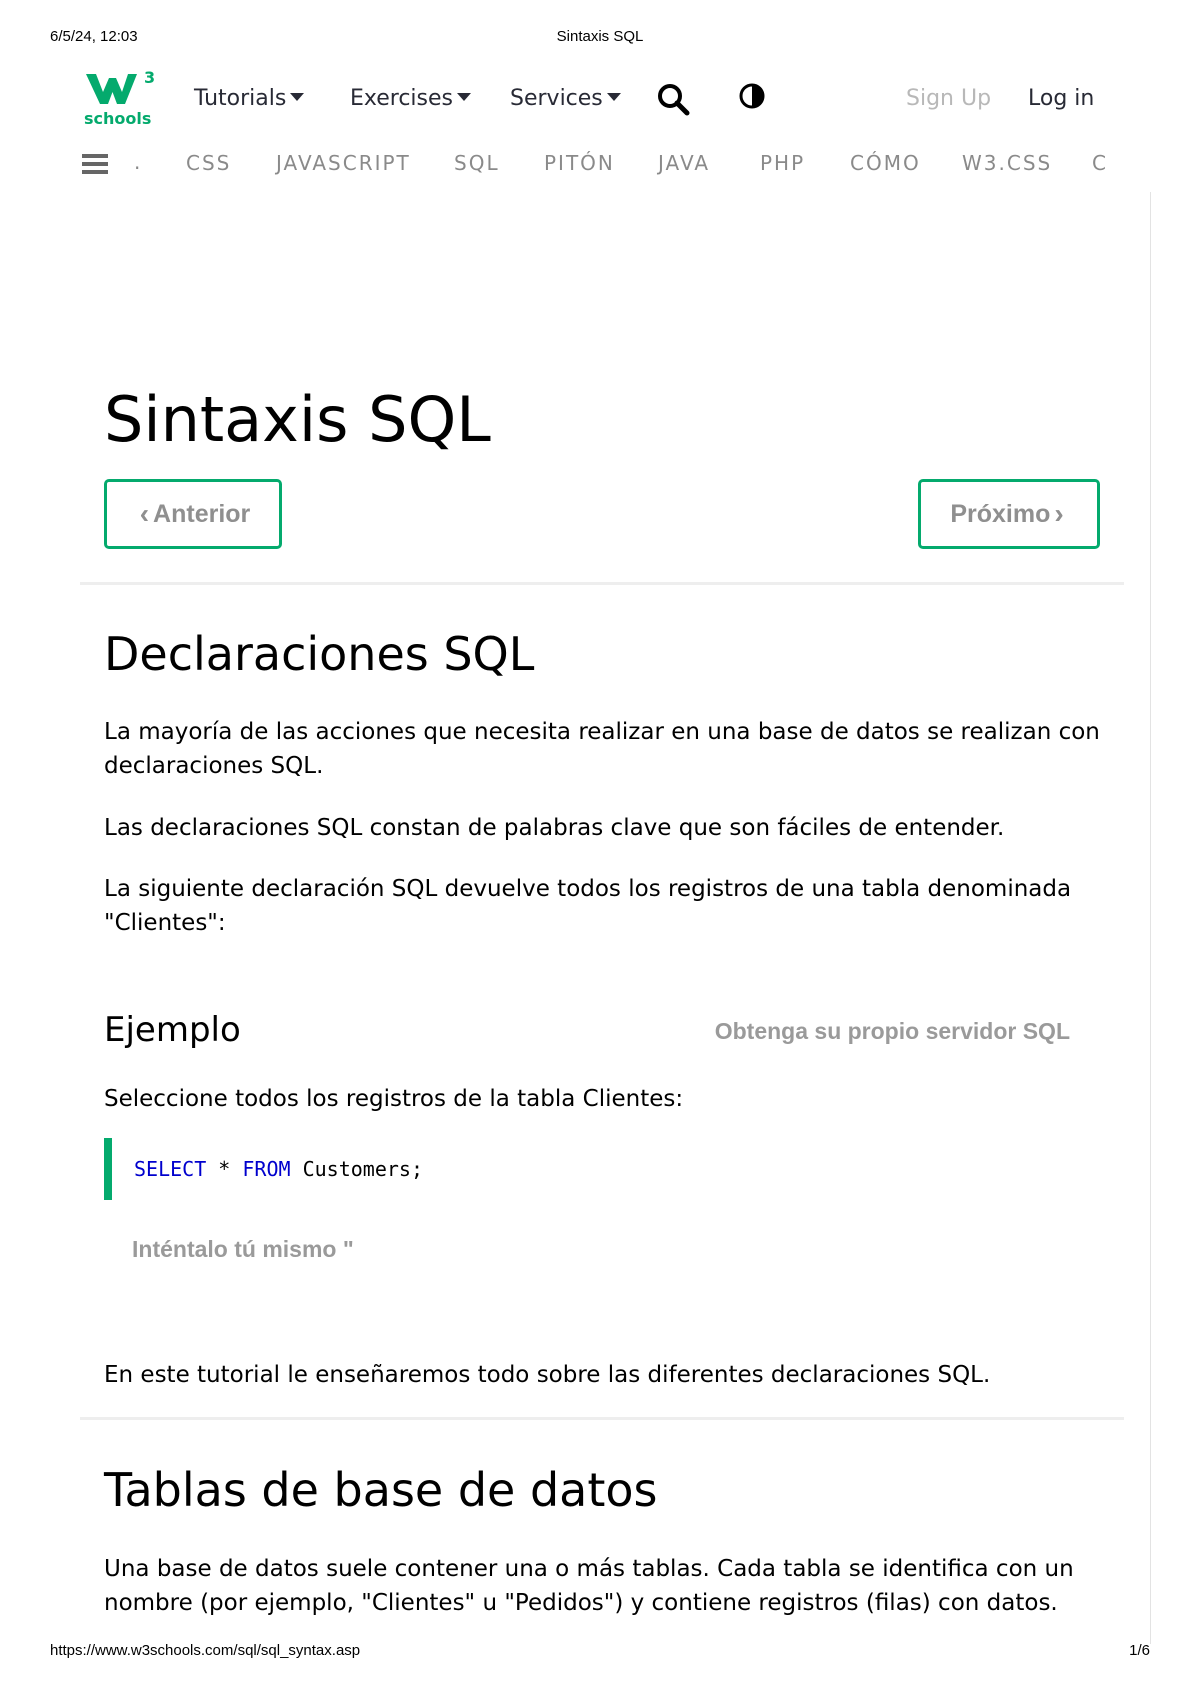 The width and height of the screenshot is (1200, 1698). I want to click on code-text: *, so click(224, 1169).